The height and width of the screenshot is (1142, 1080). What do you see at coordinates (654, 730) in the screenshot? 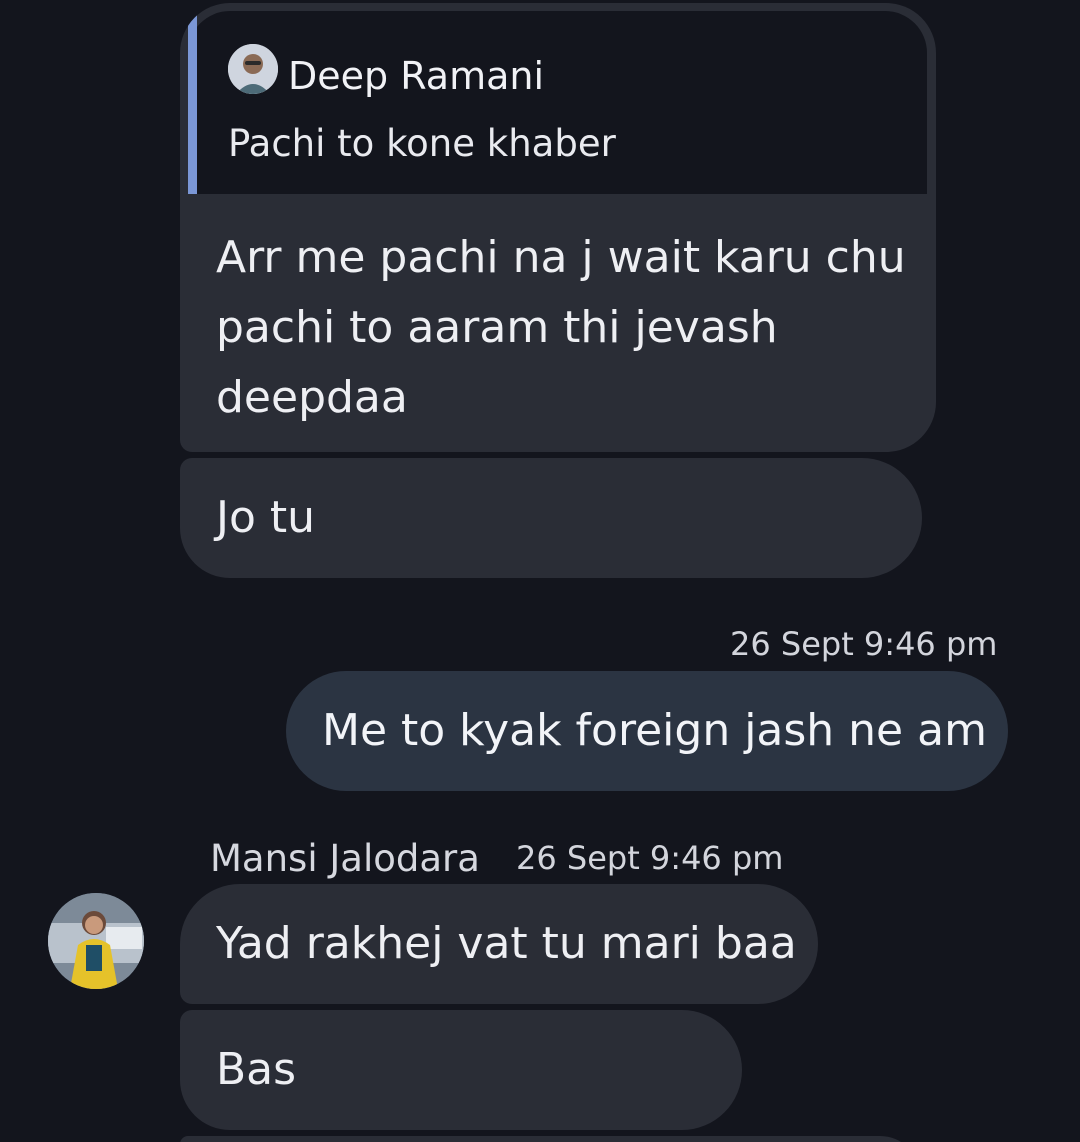
I see `message-text: Me to kyak foreign jash ne am` at bounding box center [654, 730].